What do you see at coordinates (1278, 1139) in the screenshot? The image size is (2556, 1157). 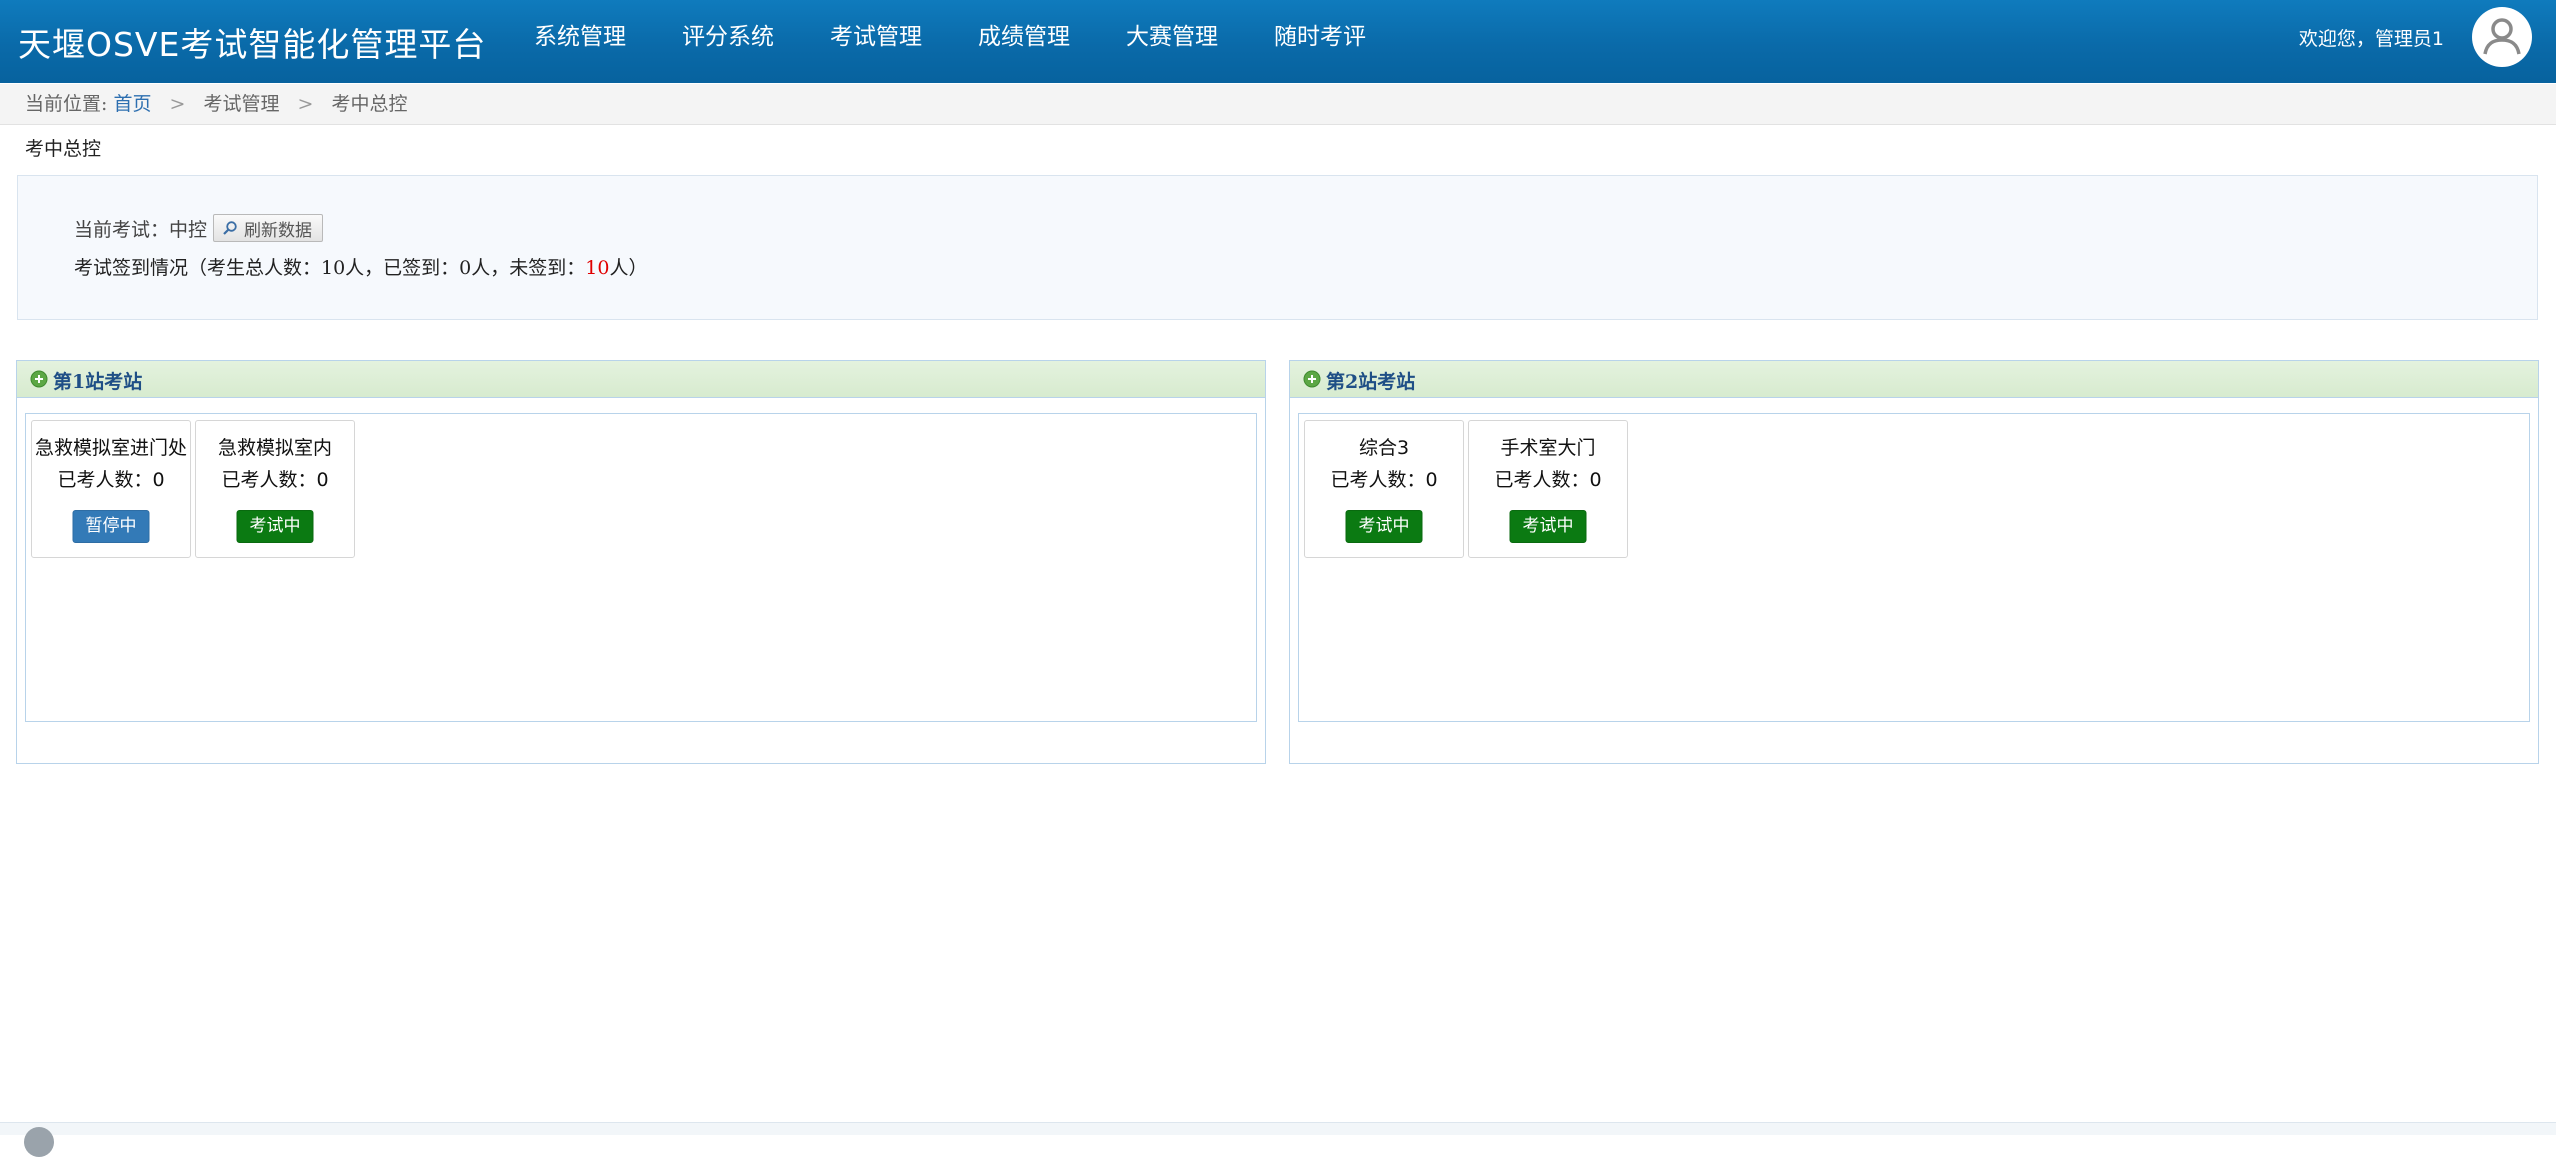 I see `footer-bar` at bounding box center [1278, 1139].